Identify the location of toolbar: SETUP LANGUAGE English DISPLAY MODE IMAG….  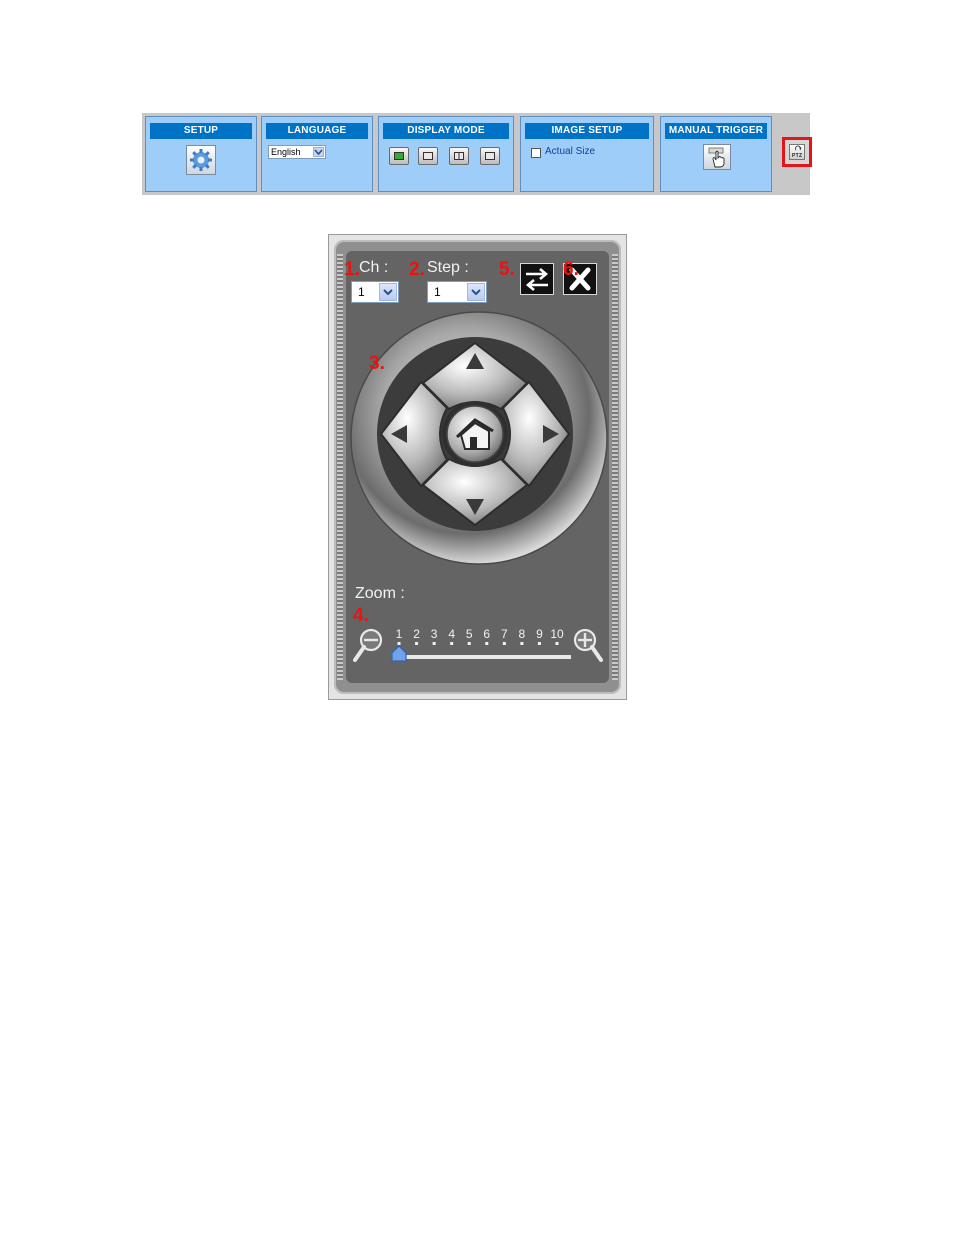
(477, 154).